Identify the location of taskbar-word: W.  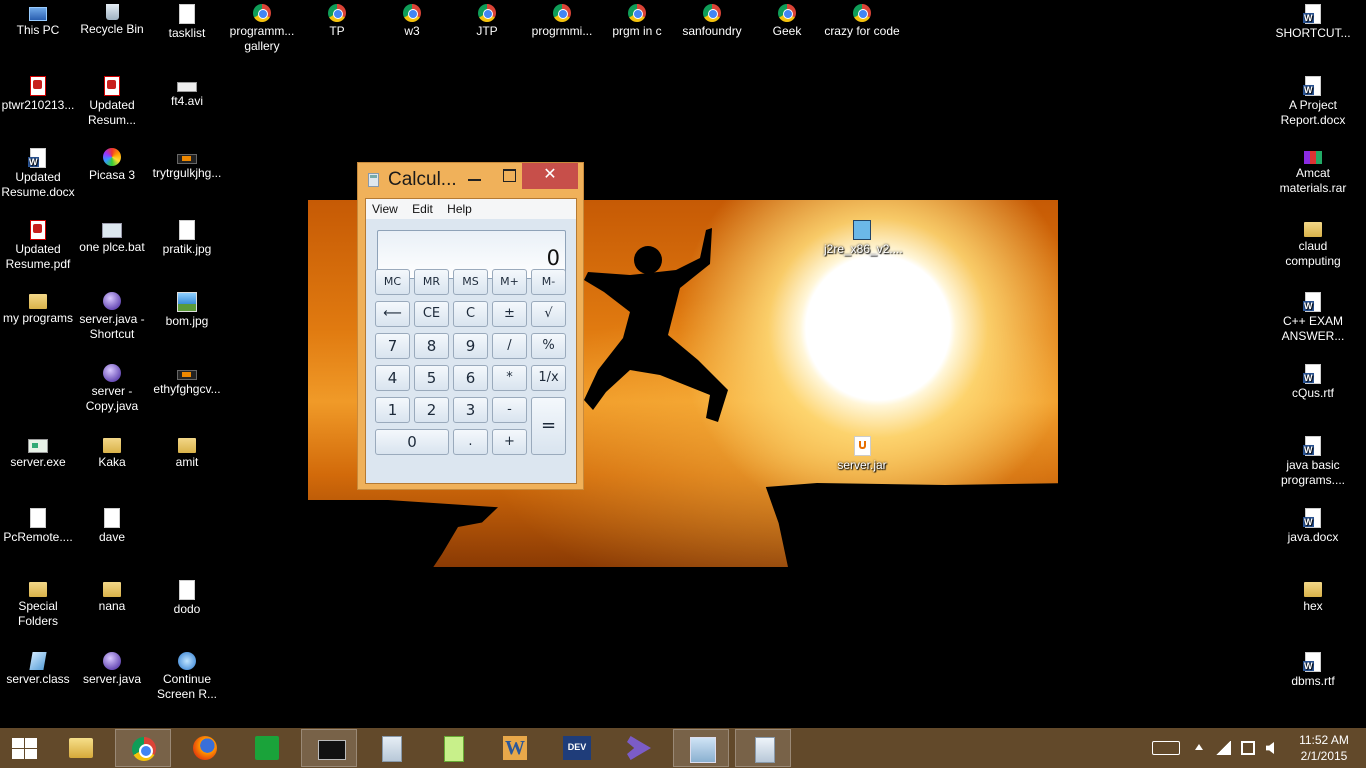
(515, 748).